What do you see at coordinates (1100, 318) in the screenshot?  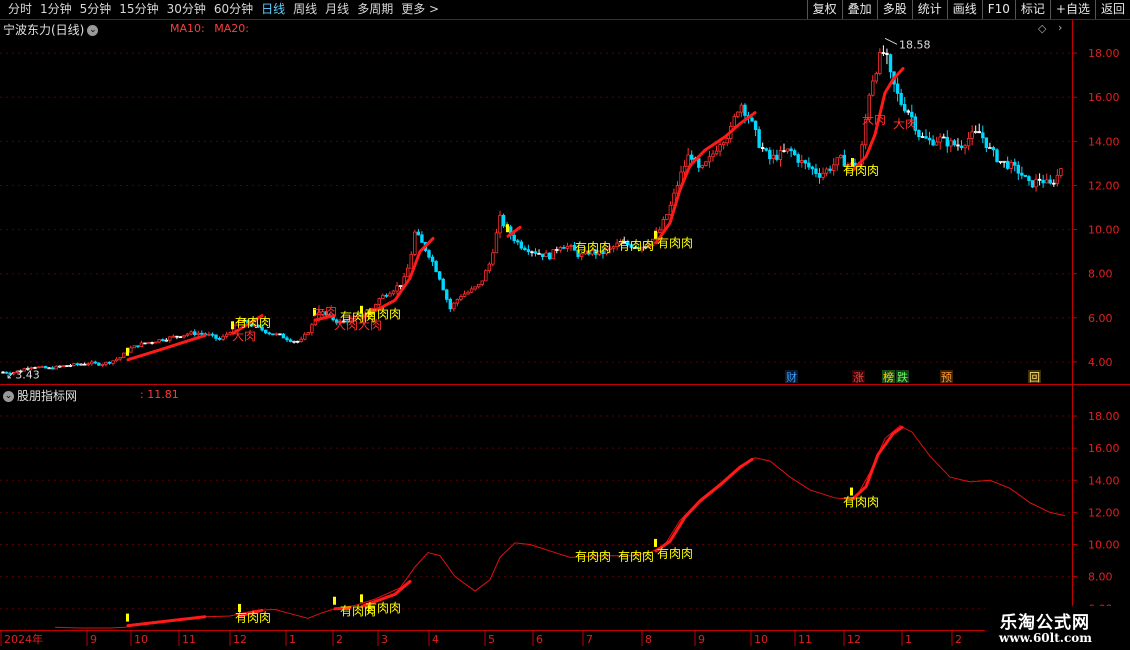 I see `y-tick-label: 6.00` at bounding box center [1100, 318].